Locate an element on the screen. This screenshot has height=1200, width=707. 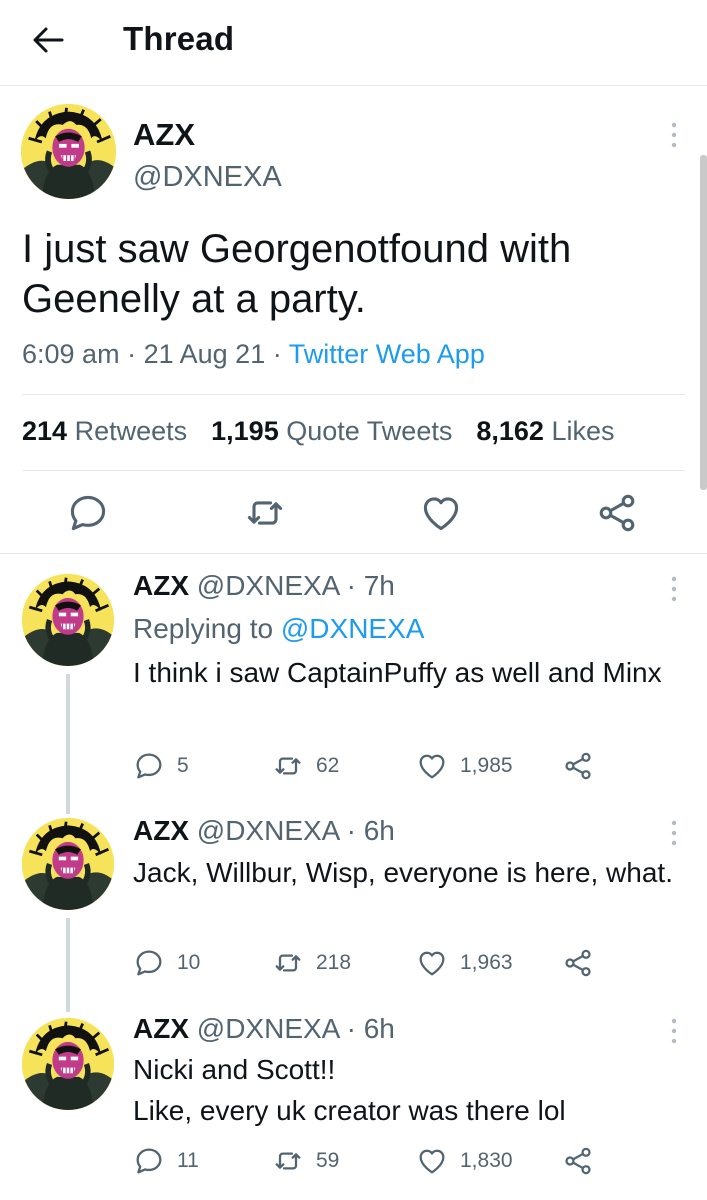
retweet-count: 62 is located at coordinates (328, 765).